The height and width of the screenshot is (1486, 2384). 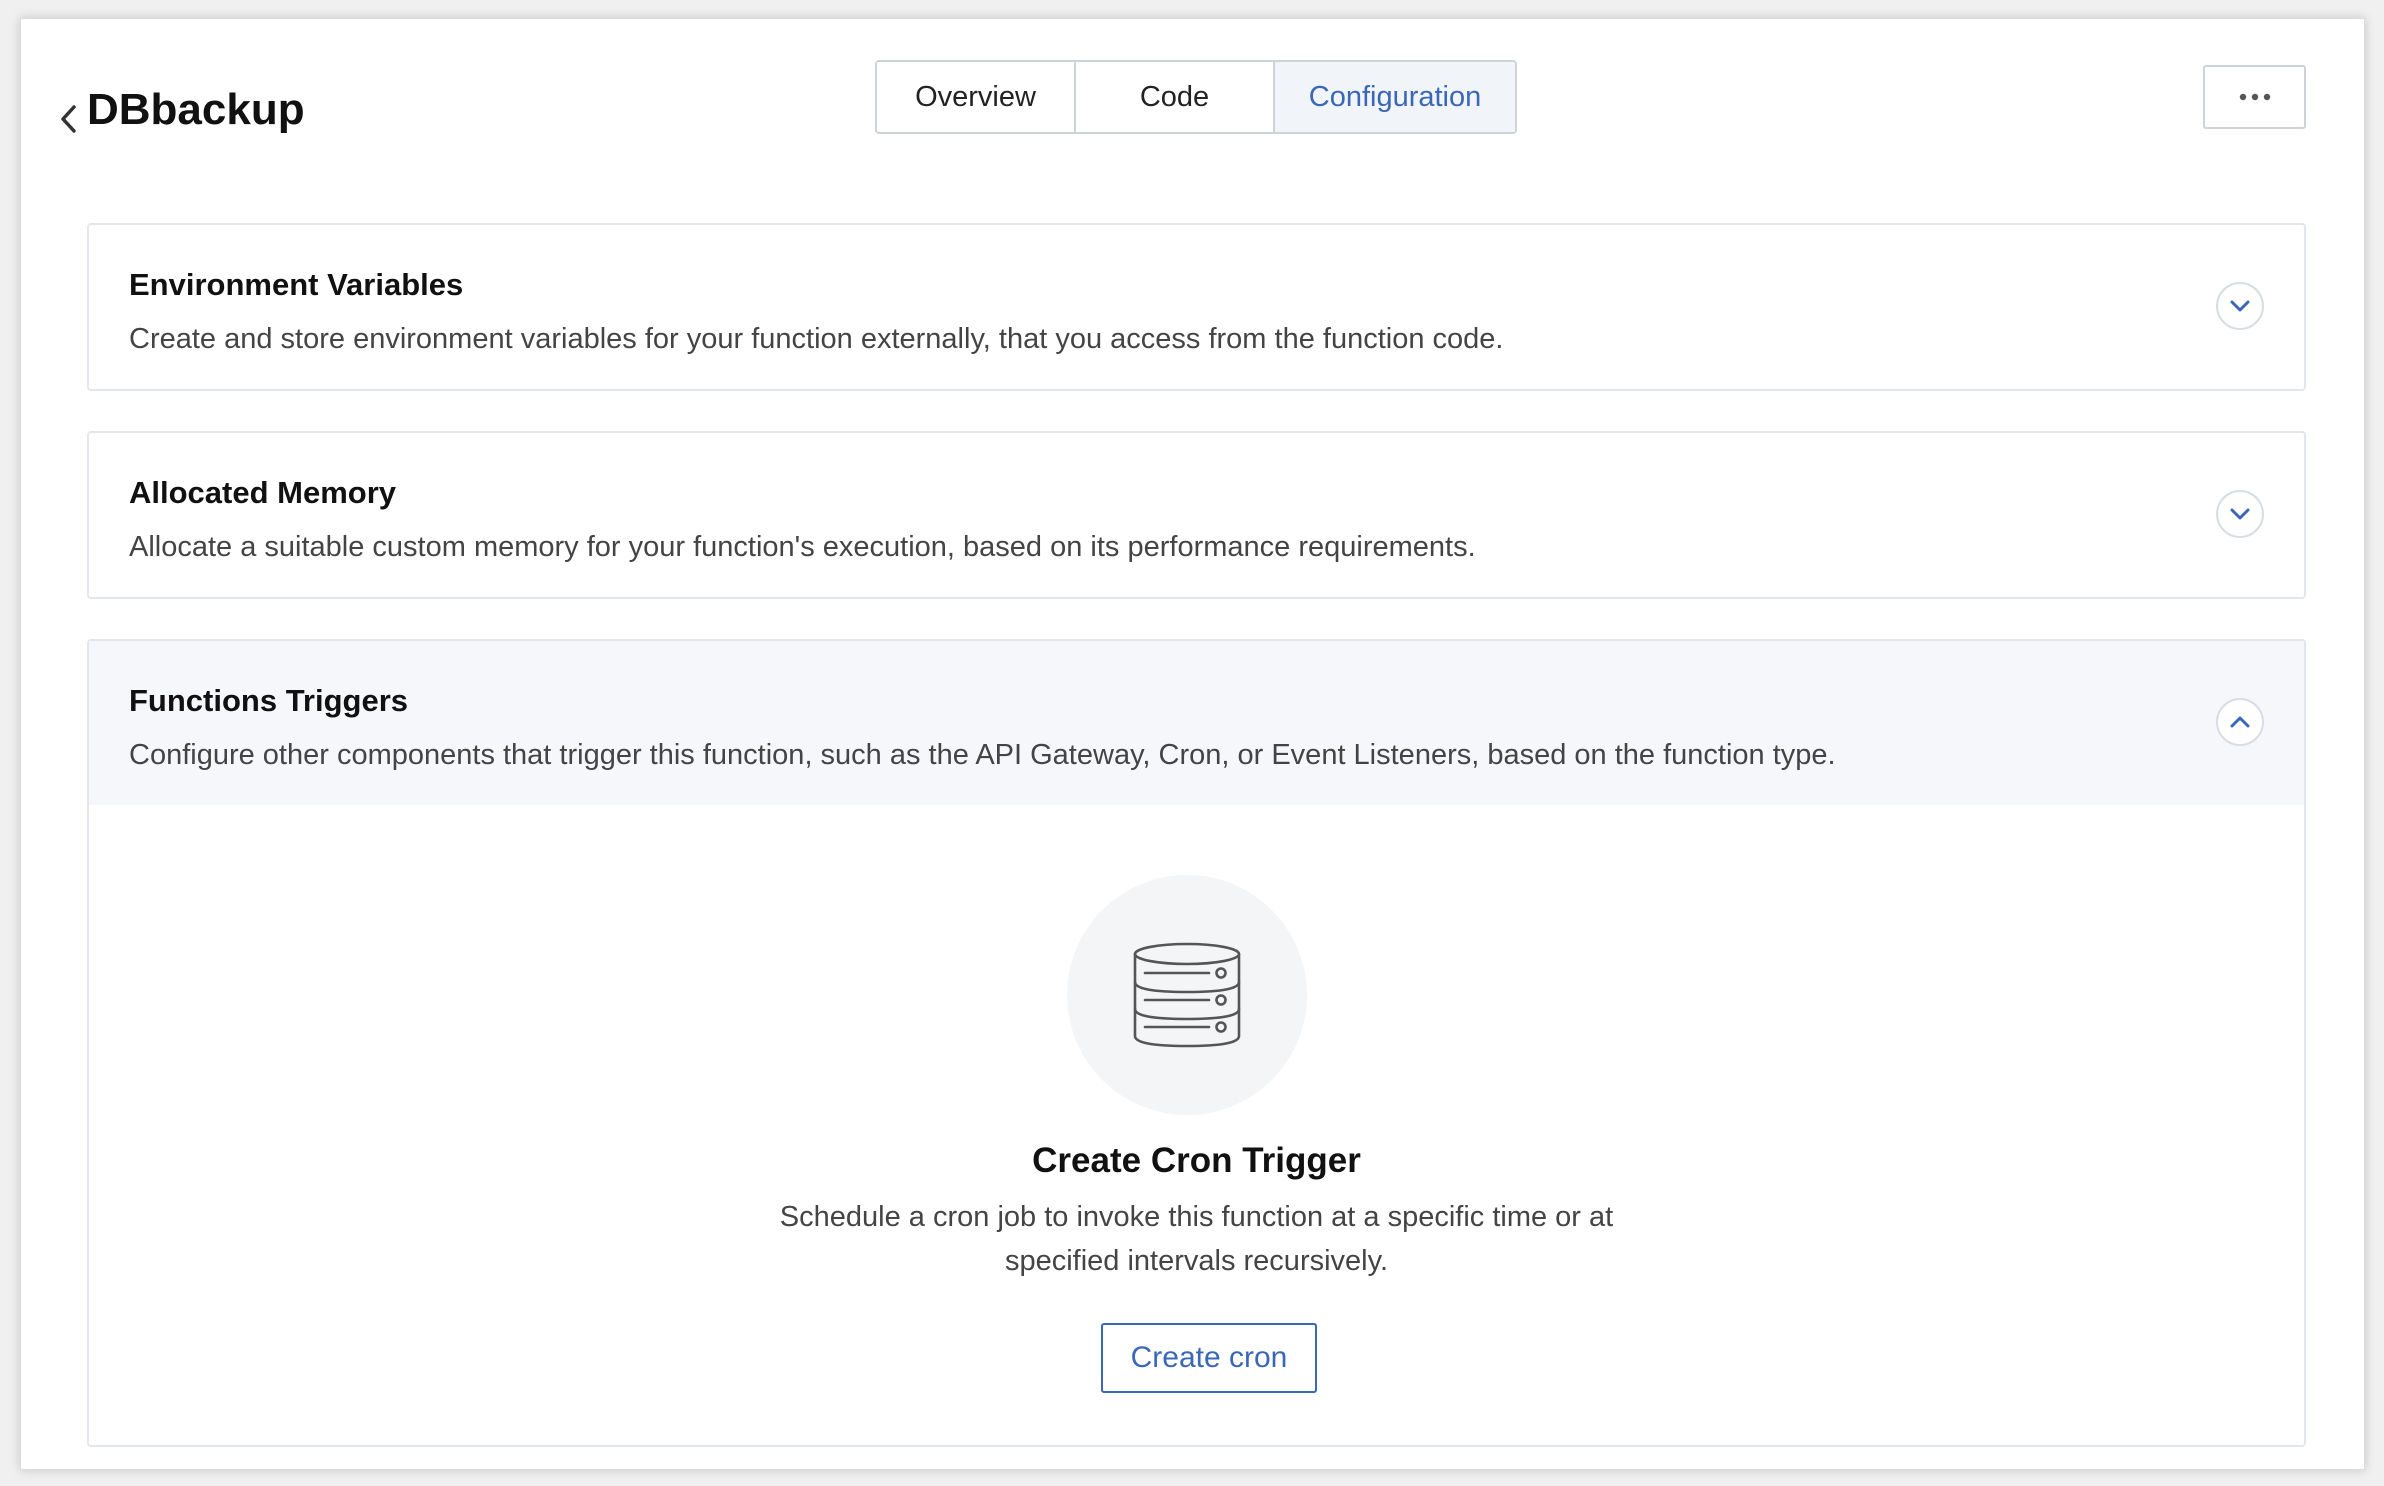 I want to click on chevron-up-icon, so click(x=2240, y=722).